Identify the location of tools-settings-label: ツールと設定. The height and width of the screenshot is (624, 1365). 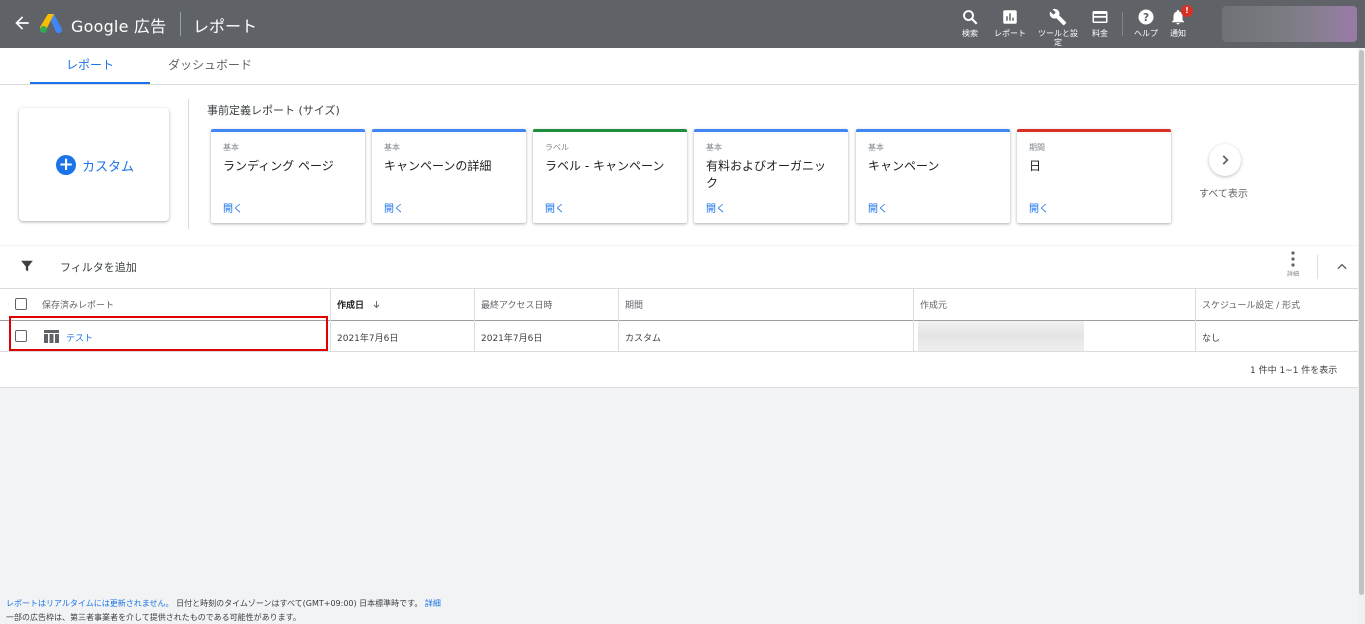
(1058, 38).